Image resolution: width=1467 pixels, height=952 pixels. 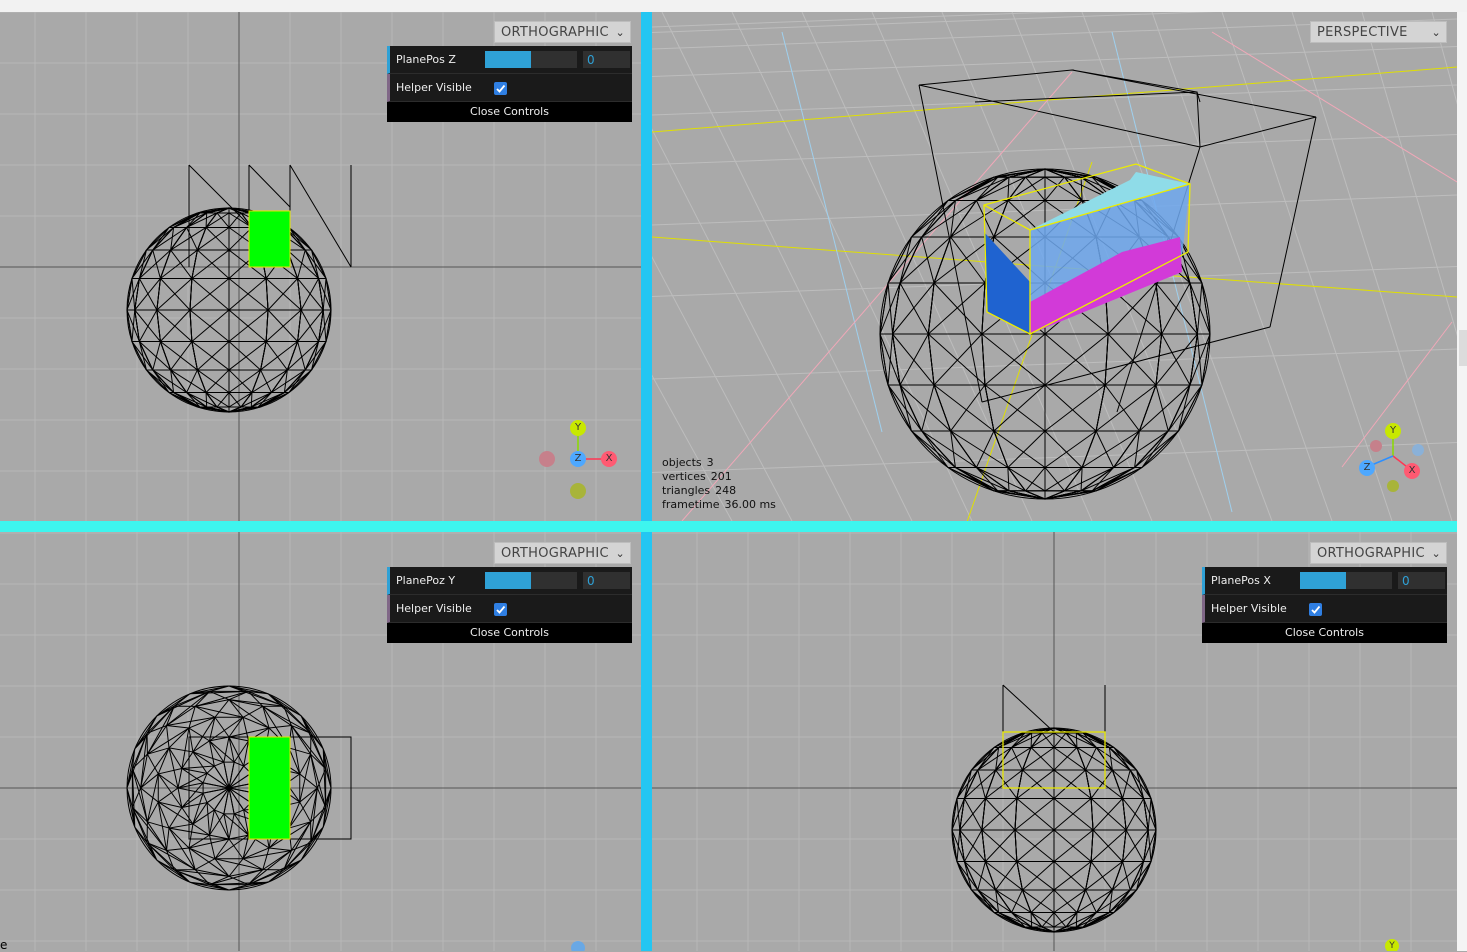 I want to click on edge-text: e, so click(x=4, y=945).